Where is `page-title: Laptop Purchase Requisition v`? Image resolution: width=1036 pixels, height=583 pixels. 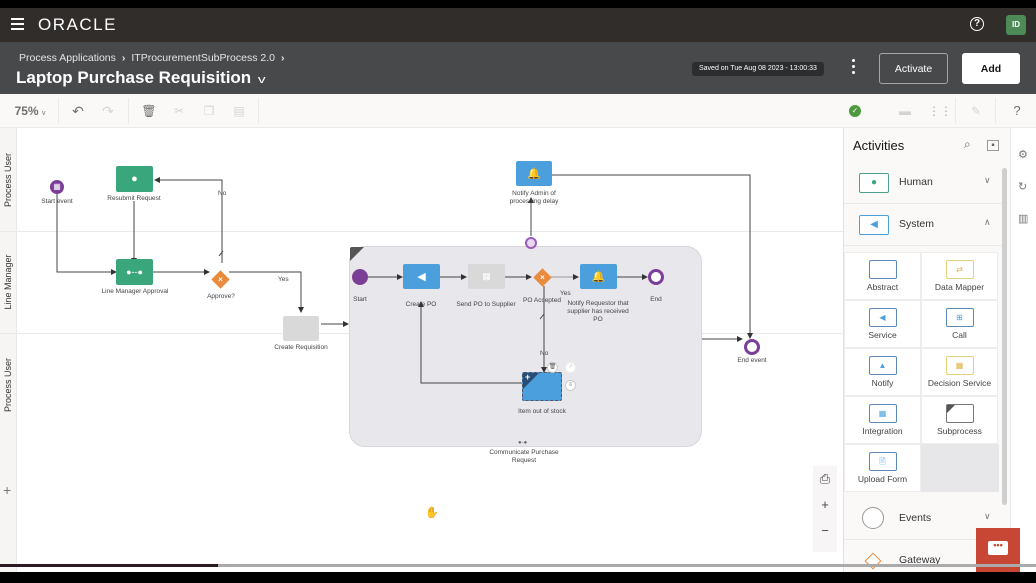 page-title: Laptop Purchase Requisition v is located at coordinates (141, 78).